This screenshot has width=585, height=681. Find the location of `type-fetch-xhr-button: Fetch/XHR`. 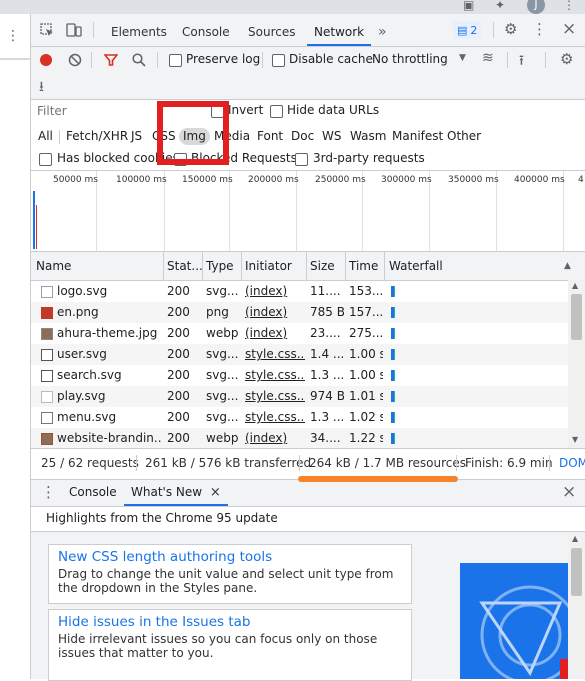

type-fetch-xhr-button: Fetch/XHR is located at coordinates (97, 136).